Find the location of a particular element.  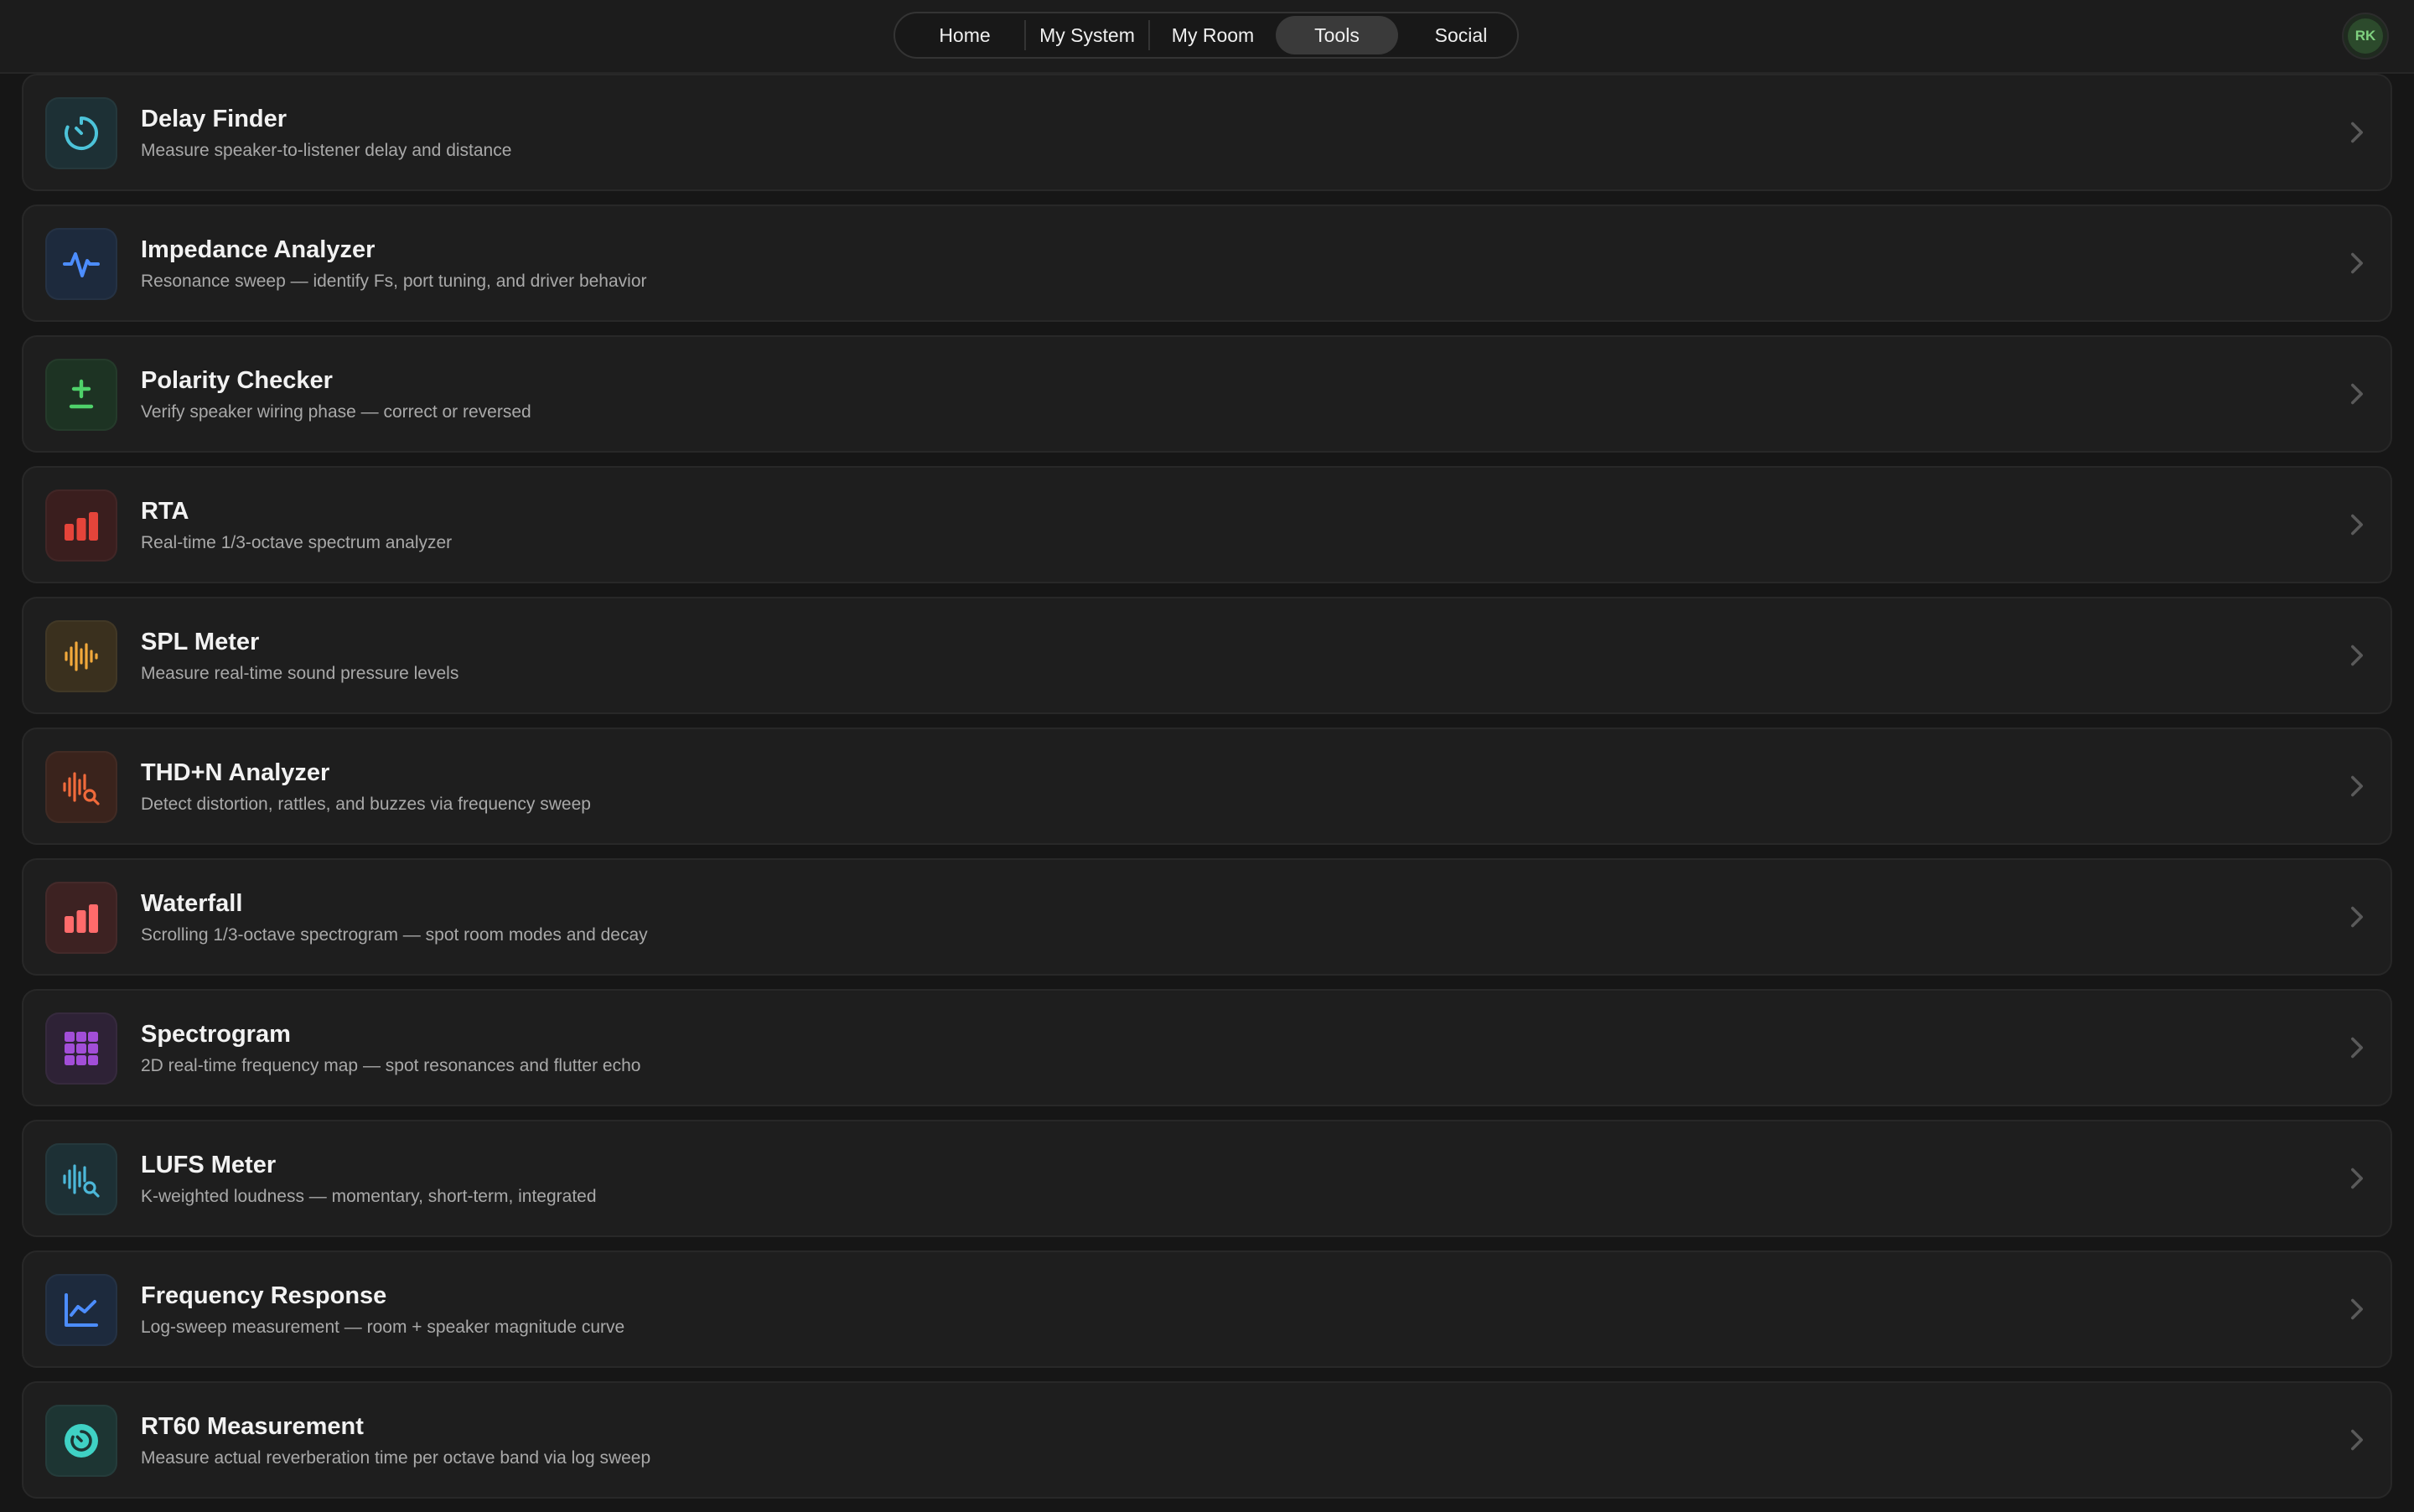

tab-my-room: My Room is located at coordinates (1213, 35).